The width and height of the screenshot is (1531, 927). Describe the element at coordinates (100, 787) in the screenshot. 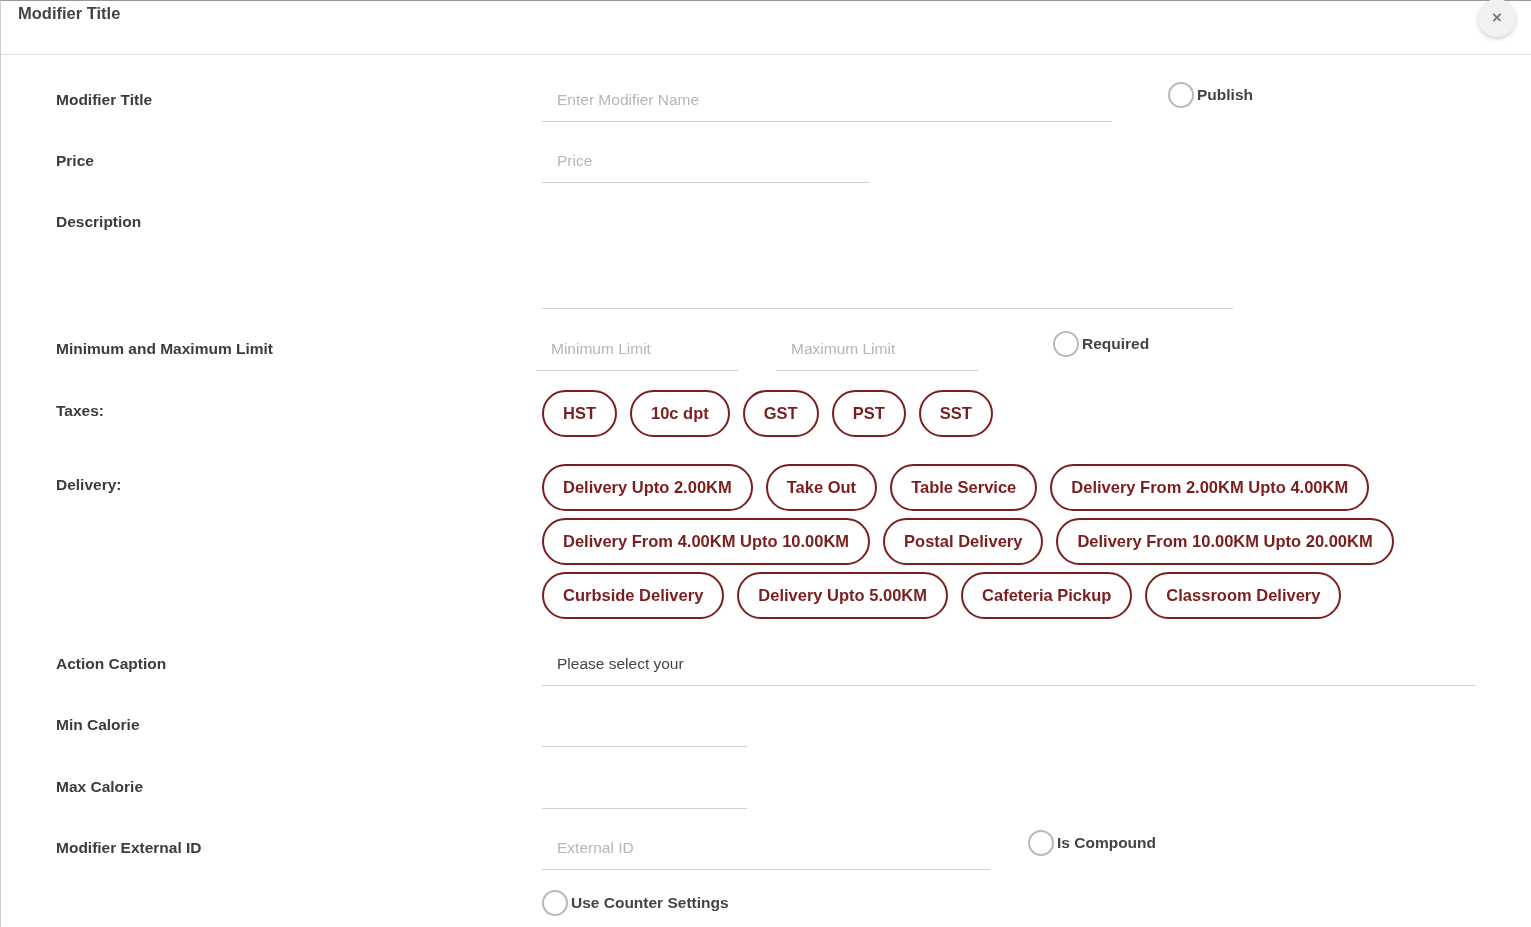

I see `field-label: Max Calorie` at that location.